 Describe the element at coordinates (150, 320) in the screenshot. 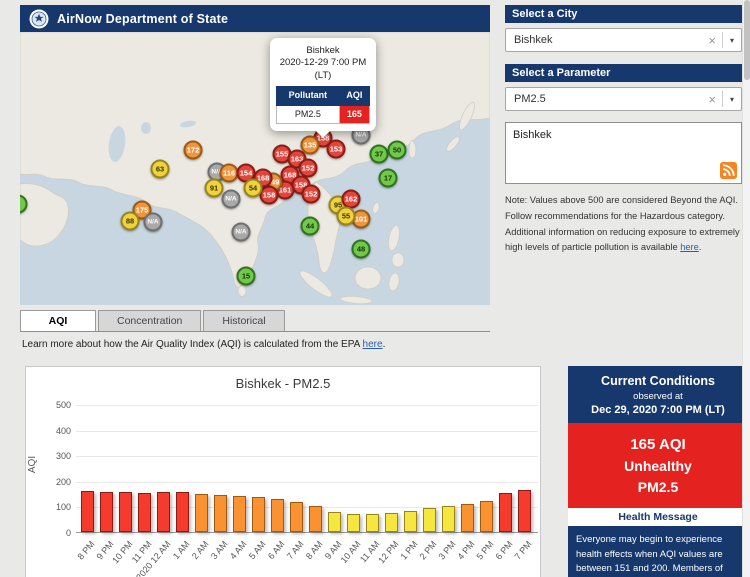

I see `tab-concentration: Concentration` at that location.